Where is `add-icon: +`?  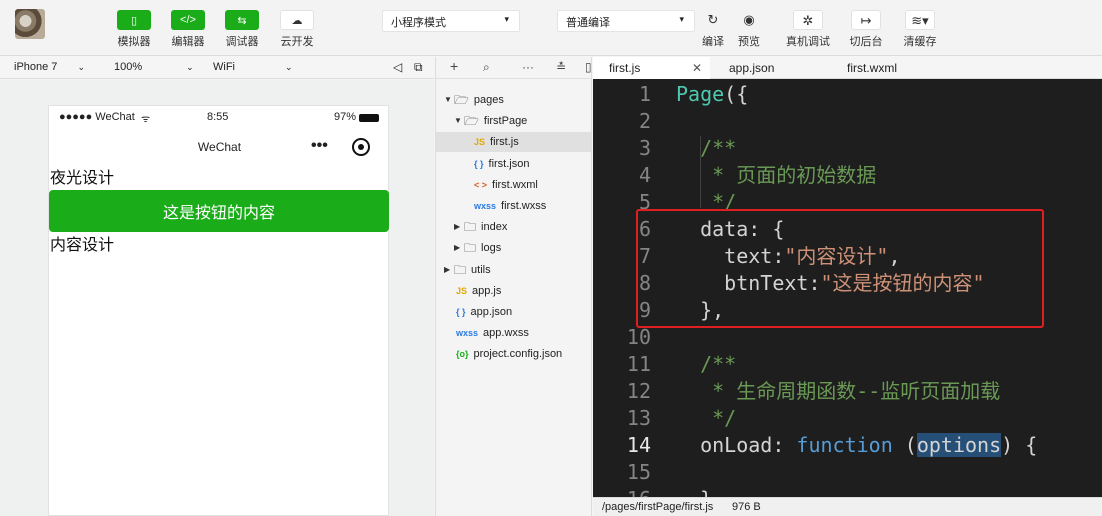 add-icon: + is located at coordinates (454, 66).